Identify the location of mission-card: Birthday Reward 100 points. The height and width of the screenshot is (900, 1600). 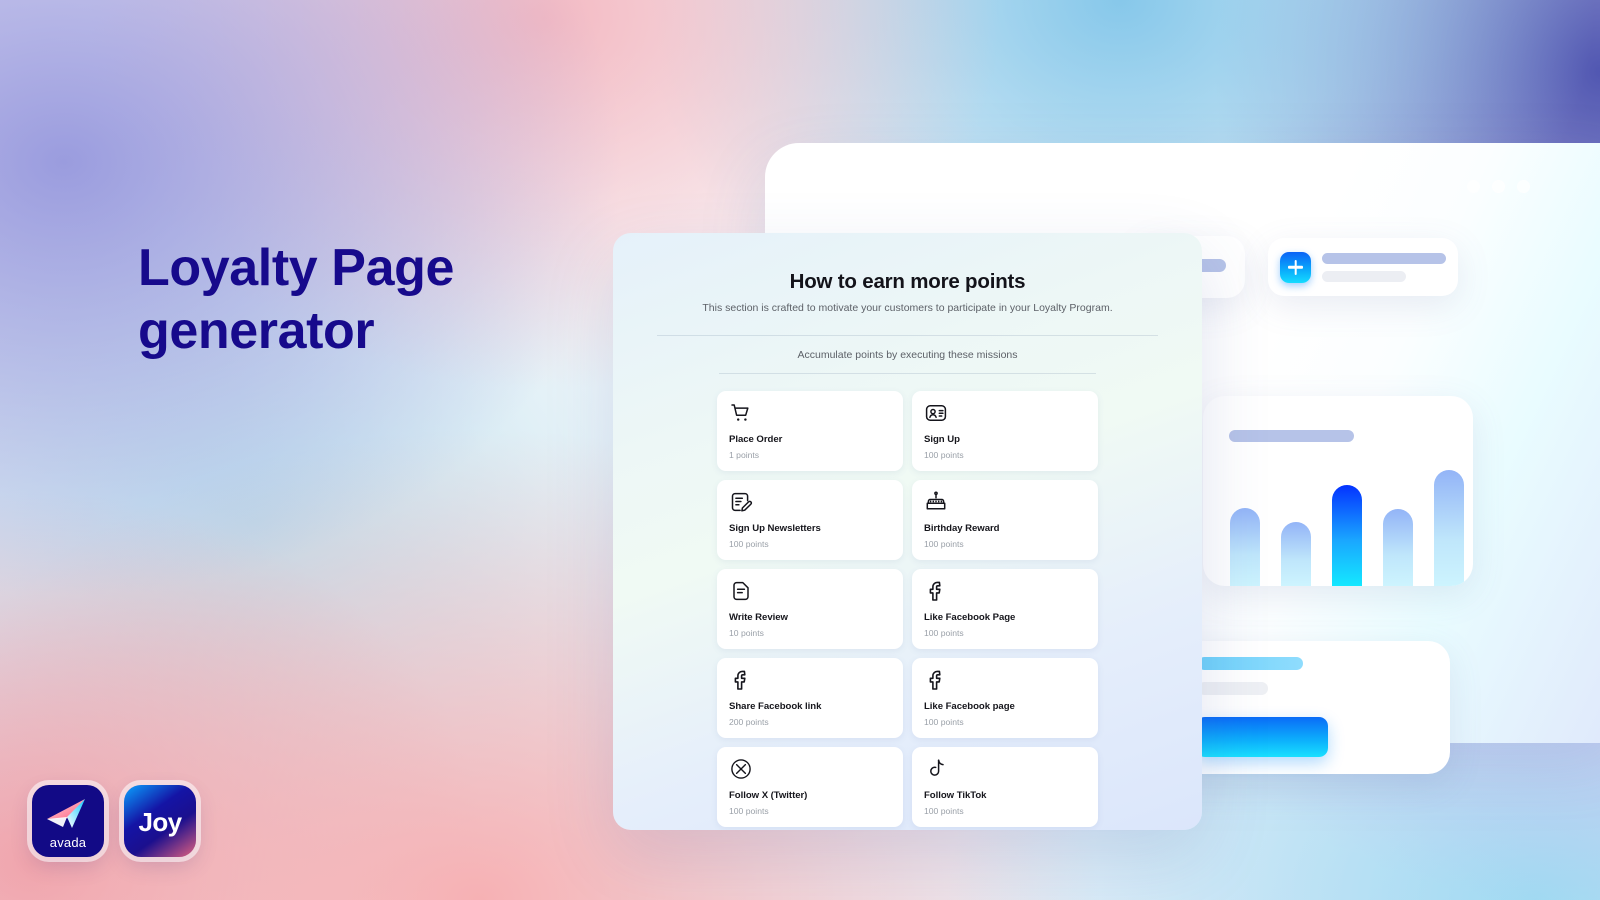
(1005, 520).